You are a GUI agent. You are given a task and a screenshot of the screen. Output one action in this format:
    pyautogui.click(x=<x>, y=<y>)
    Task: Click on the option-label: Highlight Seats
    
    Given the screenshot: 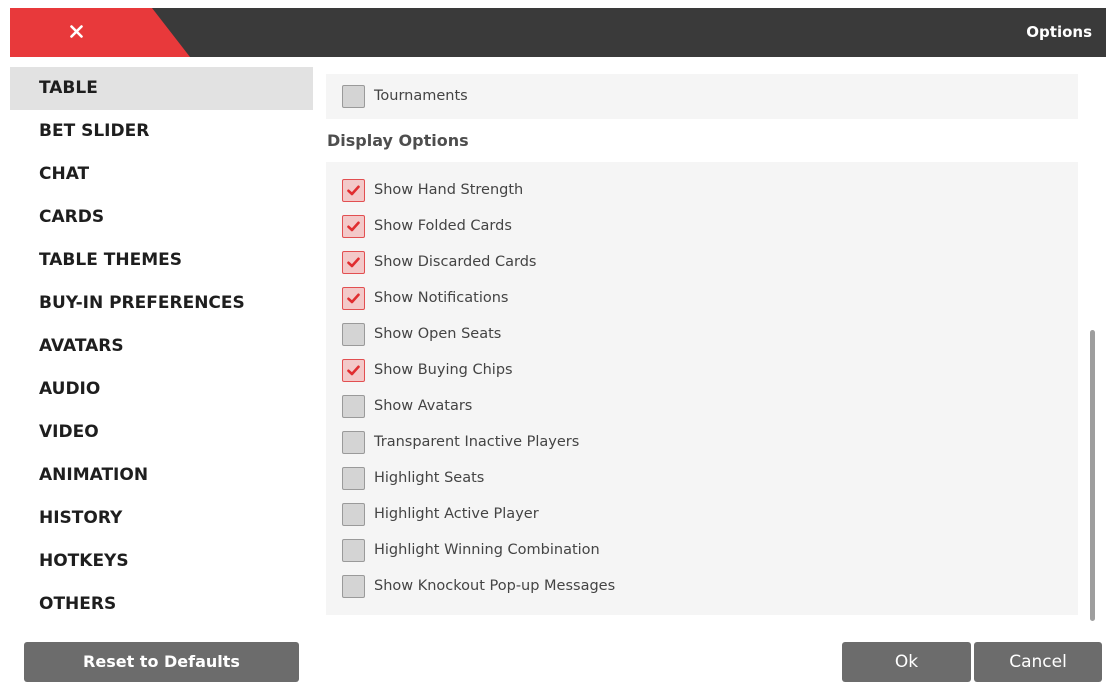 What is the action you would take?
    pyautogui.click(x=429, y=478)
    